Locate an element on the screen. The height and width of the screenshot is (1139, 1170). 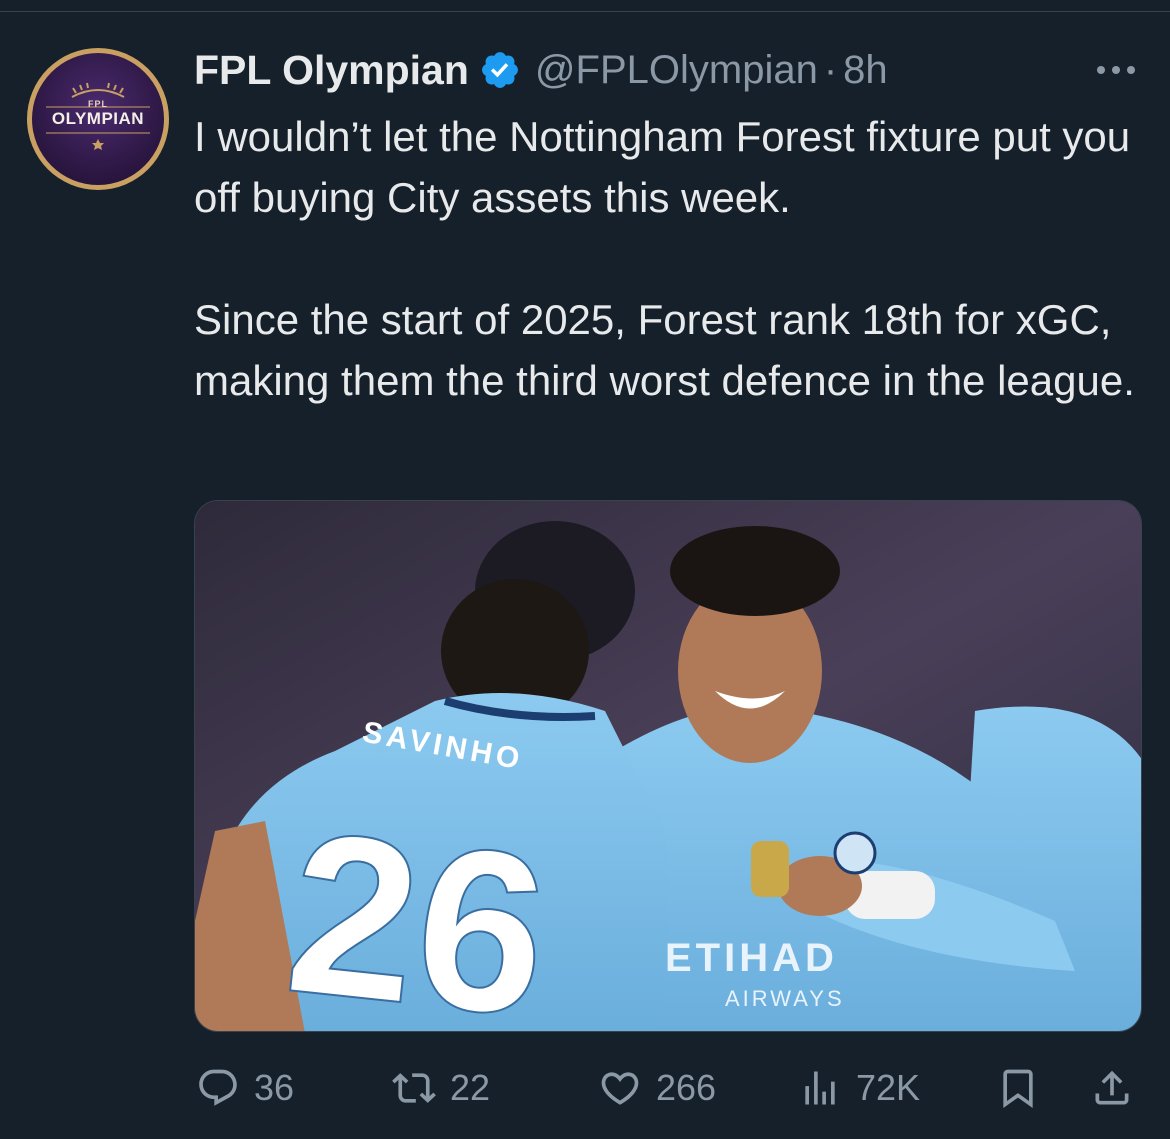
handle: @FPLOlympian is located at coordinates (676, 70).